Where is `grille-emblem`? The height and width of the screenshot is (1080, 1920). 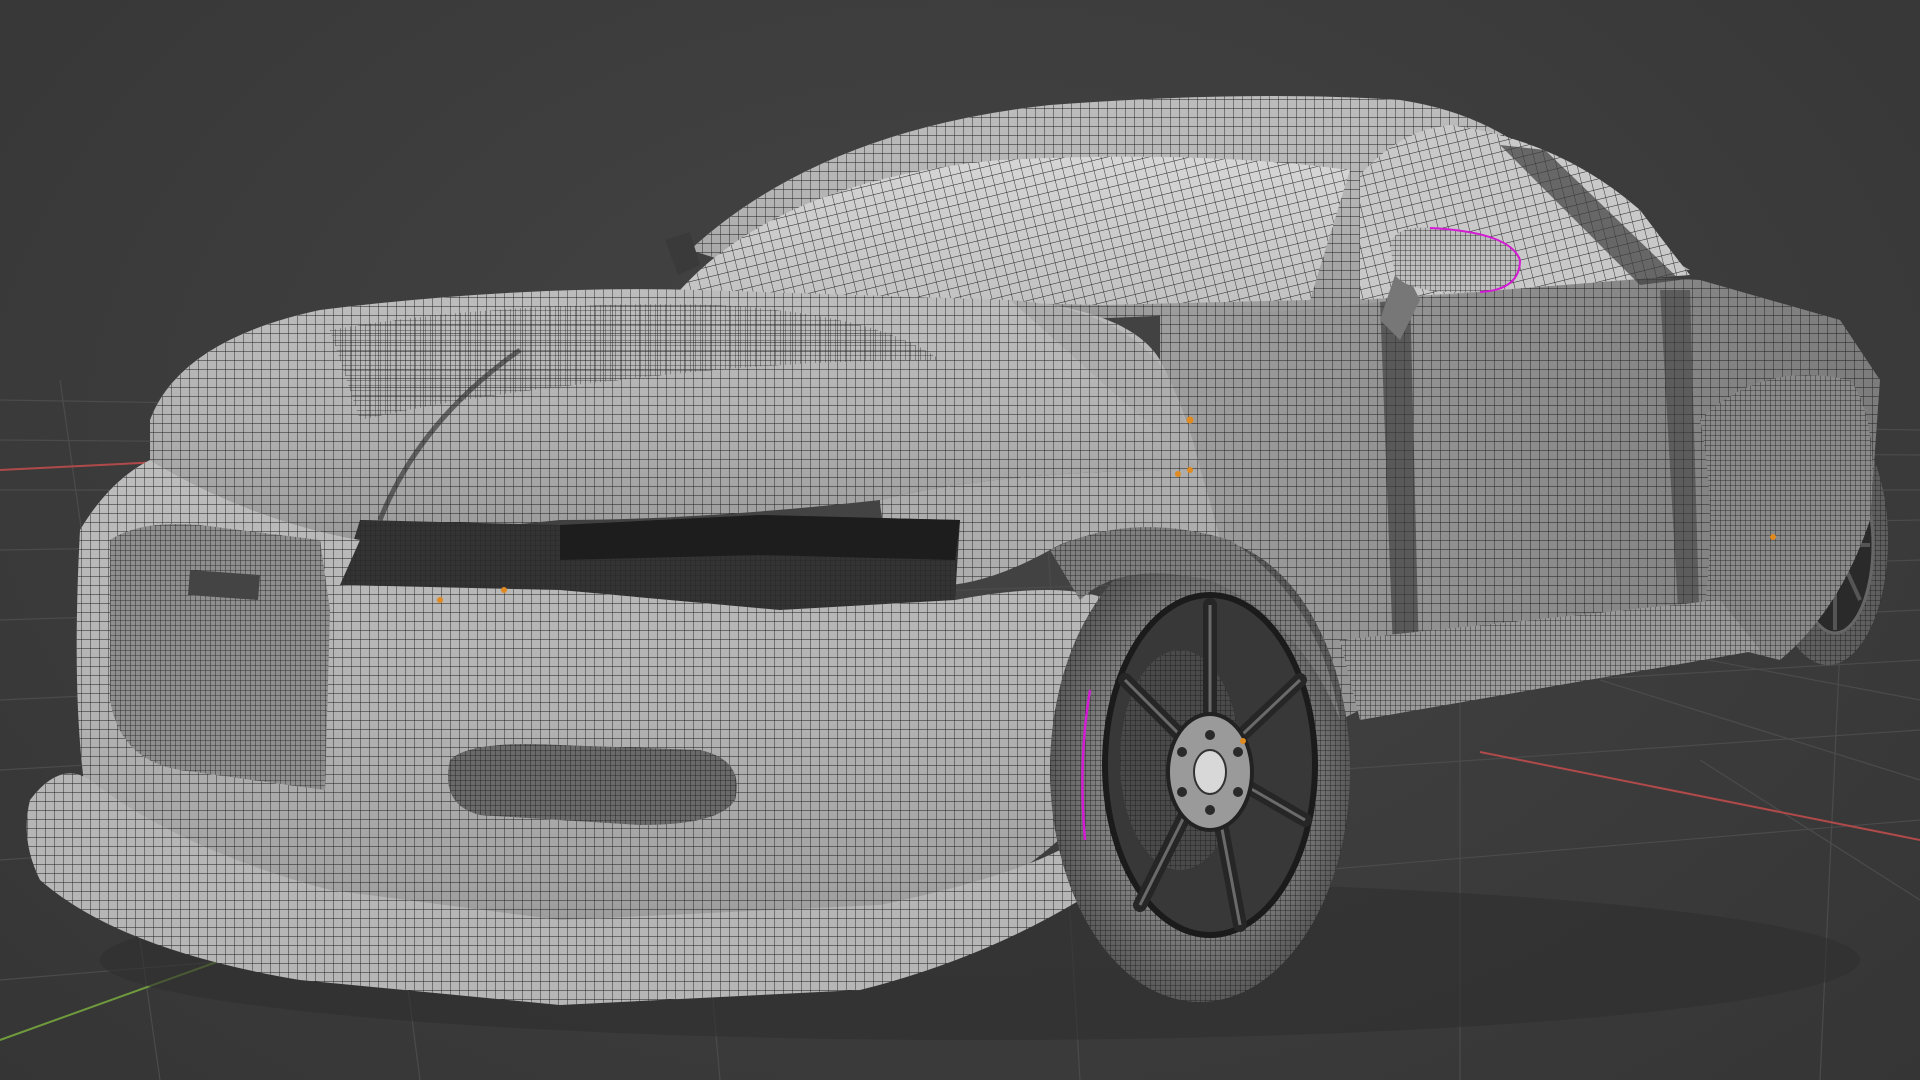 grille-emblem is located at coordinates (224, 585).